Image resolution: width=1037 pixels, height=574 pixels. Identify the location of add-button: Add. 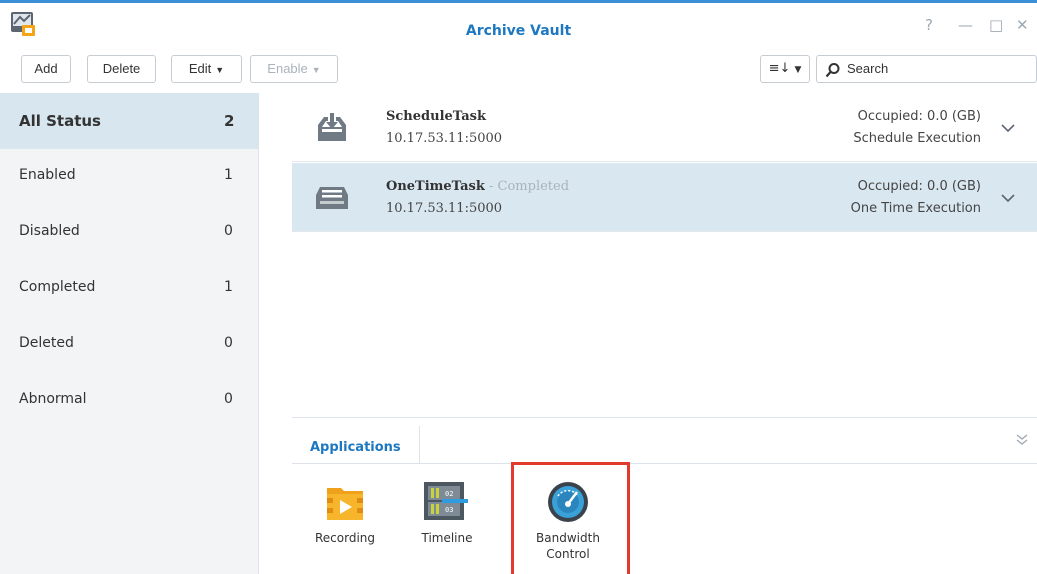
(46, 69).